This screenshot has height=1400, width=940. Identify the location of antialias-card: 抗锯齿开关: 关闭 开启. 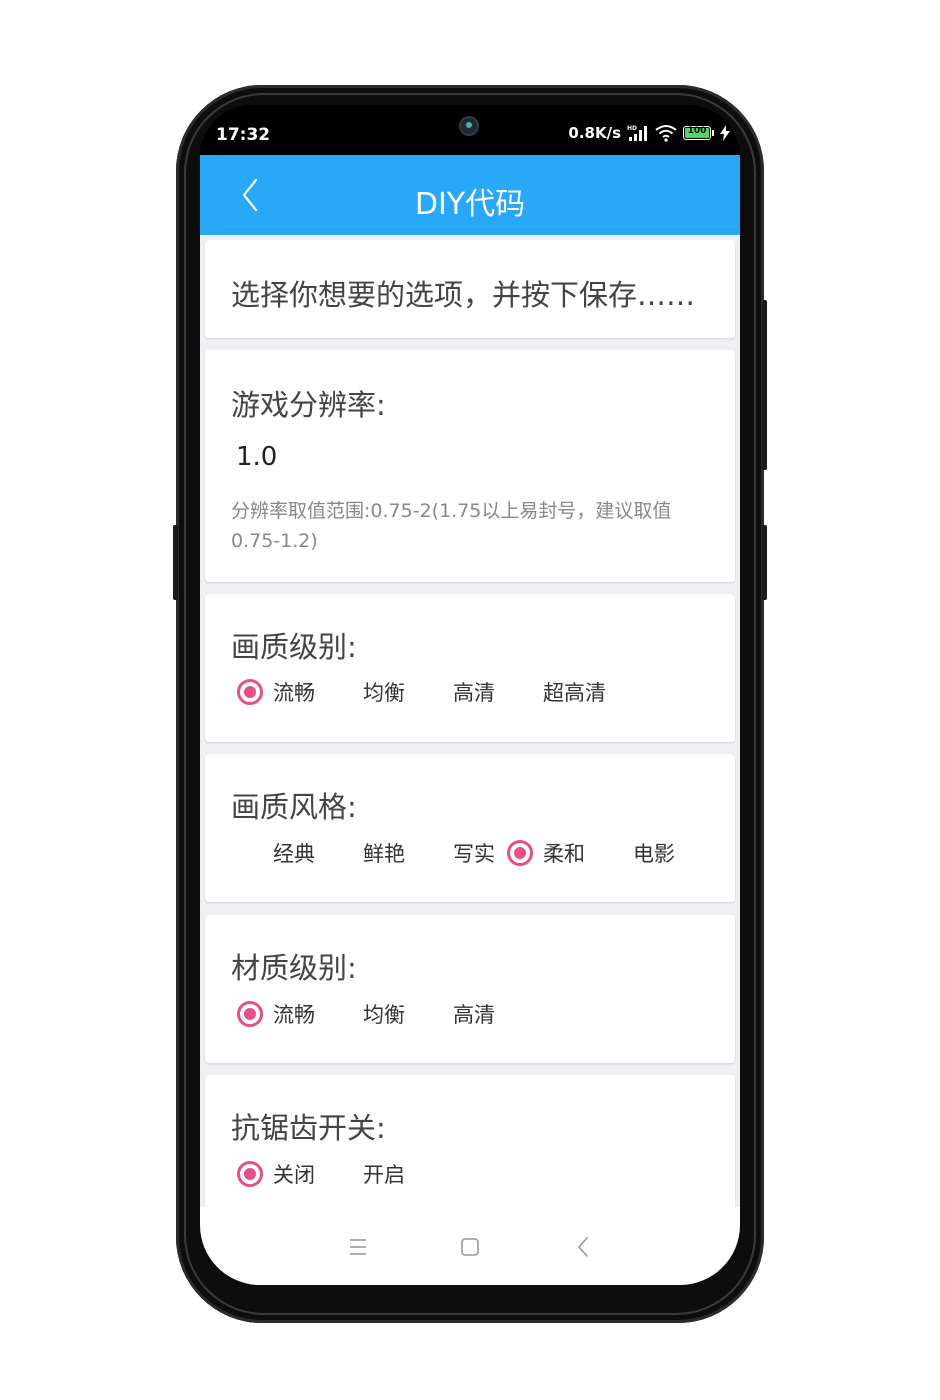
(470, 1141).